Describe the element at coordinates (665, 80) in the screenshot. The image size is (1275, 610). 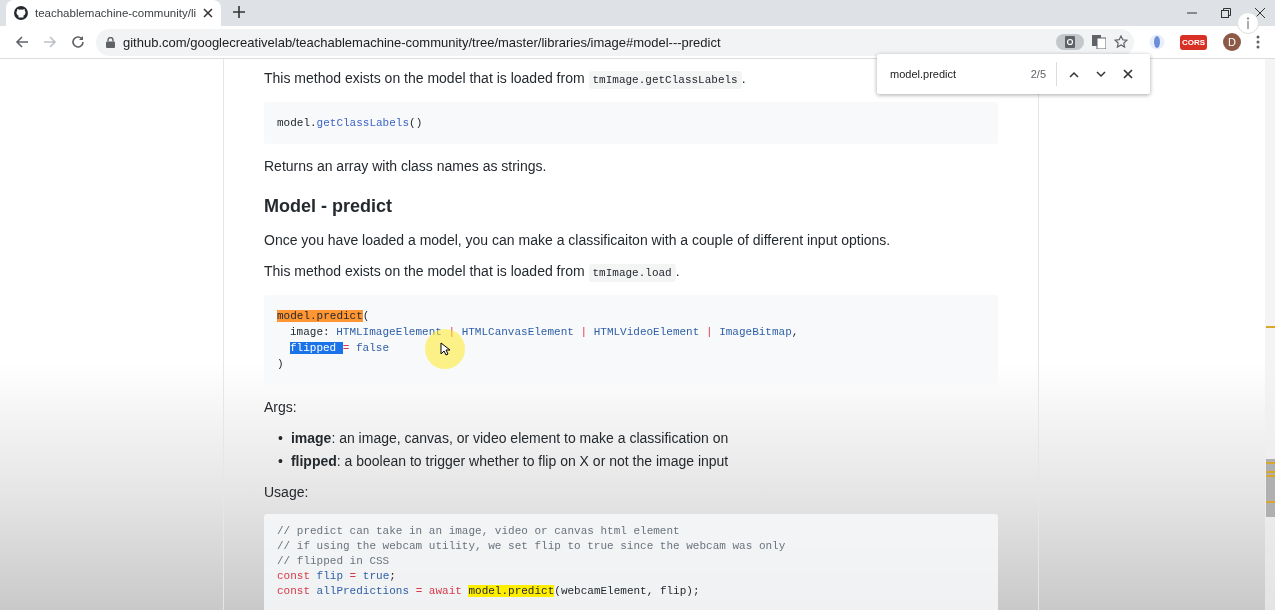
I see `inline-code: tmImage.getClassLabels` at that location.